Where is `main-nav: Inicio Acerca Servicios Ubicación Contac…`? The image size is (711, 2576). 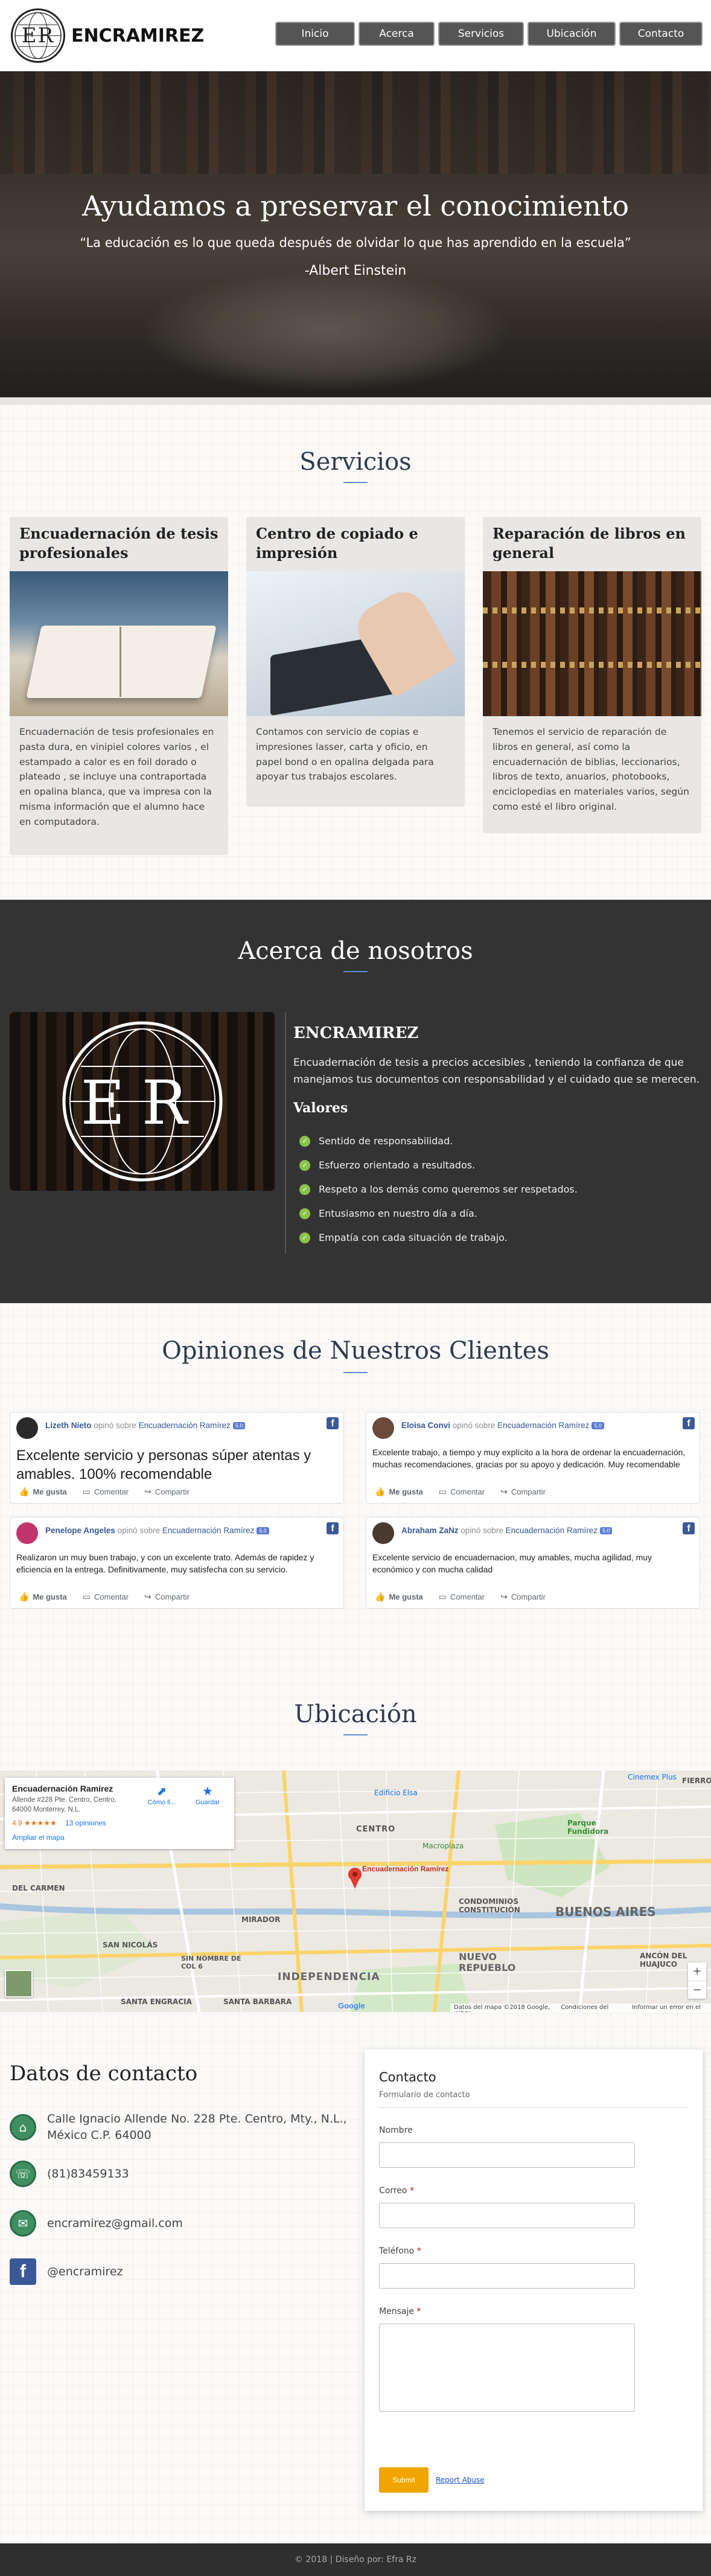 main-nav: Inicio Acerca Servicios Ubicación Contac… is located at coordinates (489, 34).